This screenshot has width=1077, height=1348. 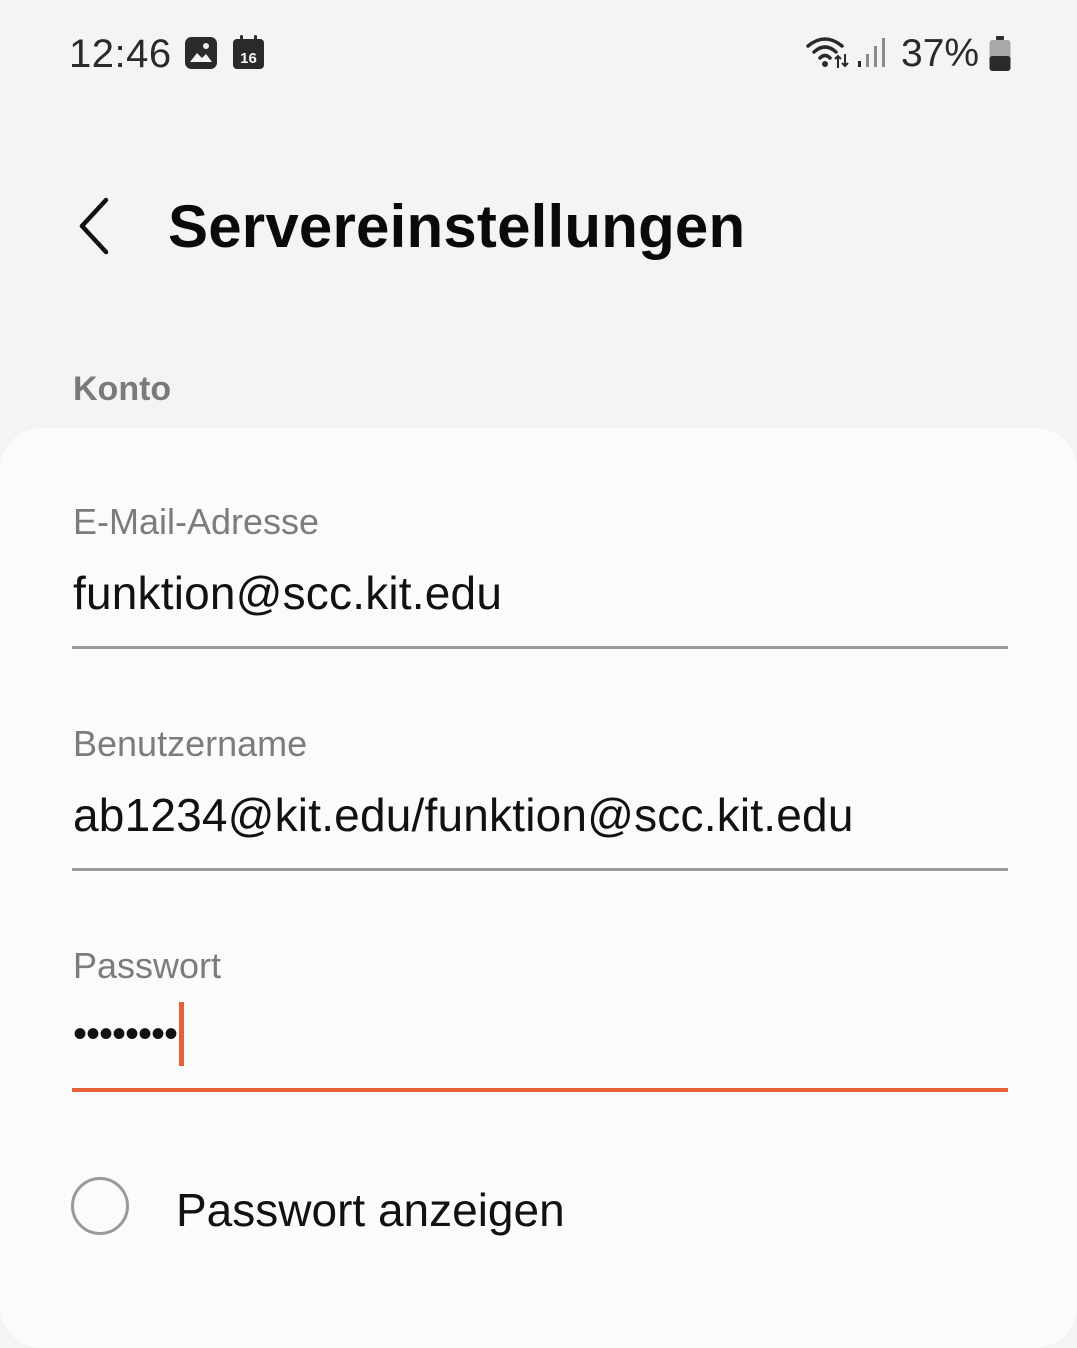 What do you see at coordinates (125, 1033) in the screenshot?
I see `password-masked-value: ••••••••` at bounding box center [125, 1033].